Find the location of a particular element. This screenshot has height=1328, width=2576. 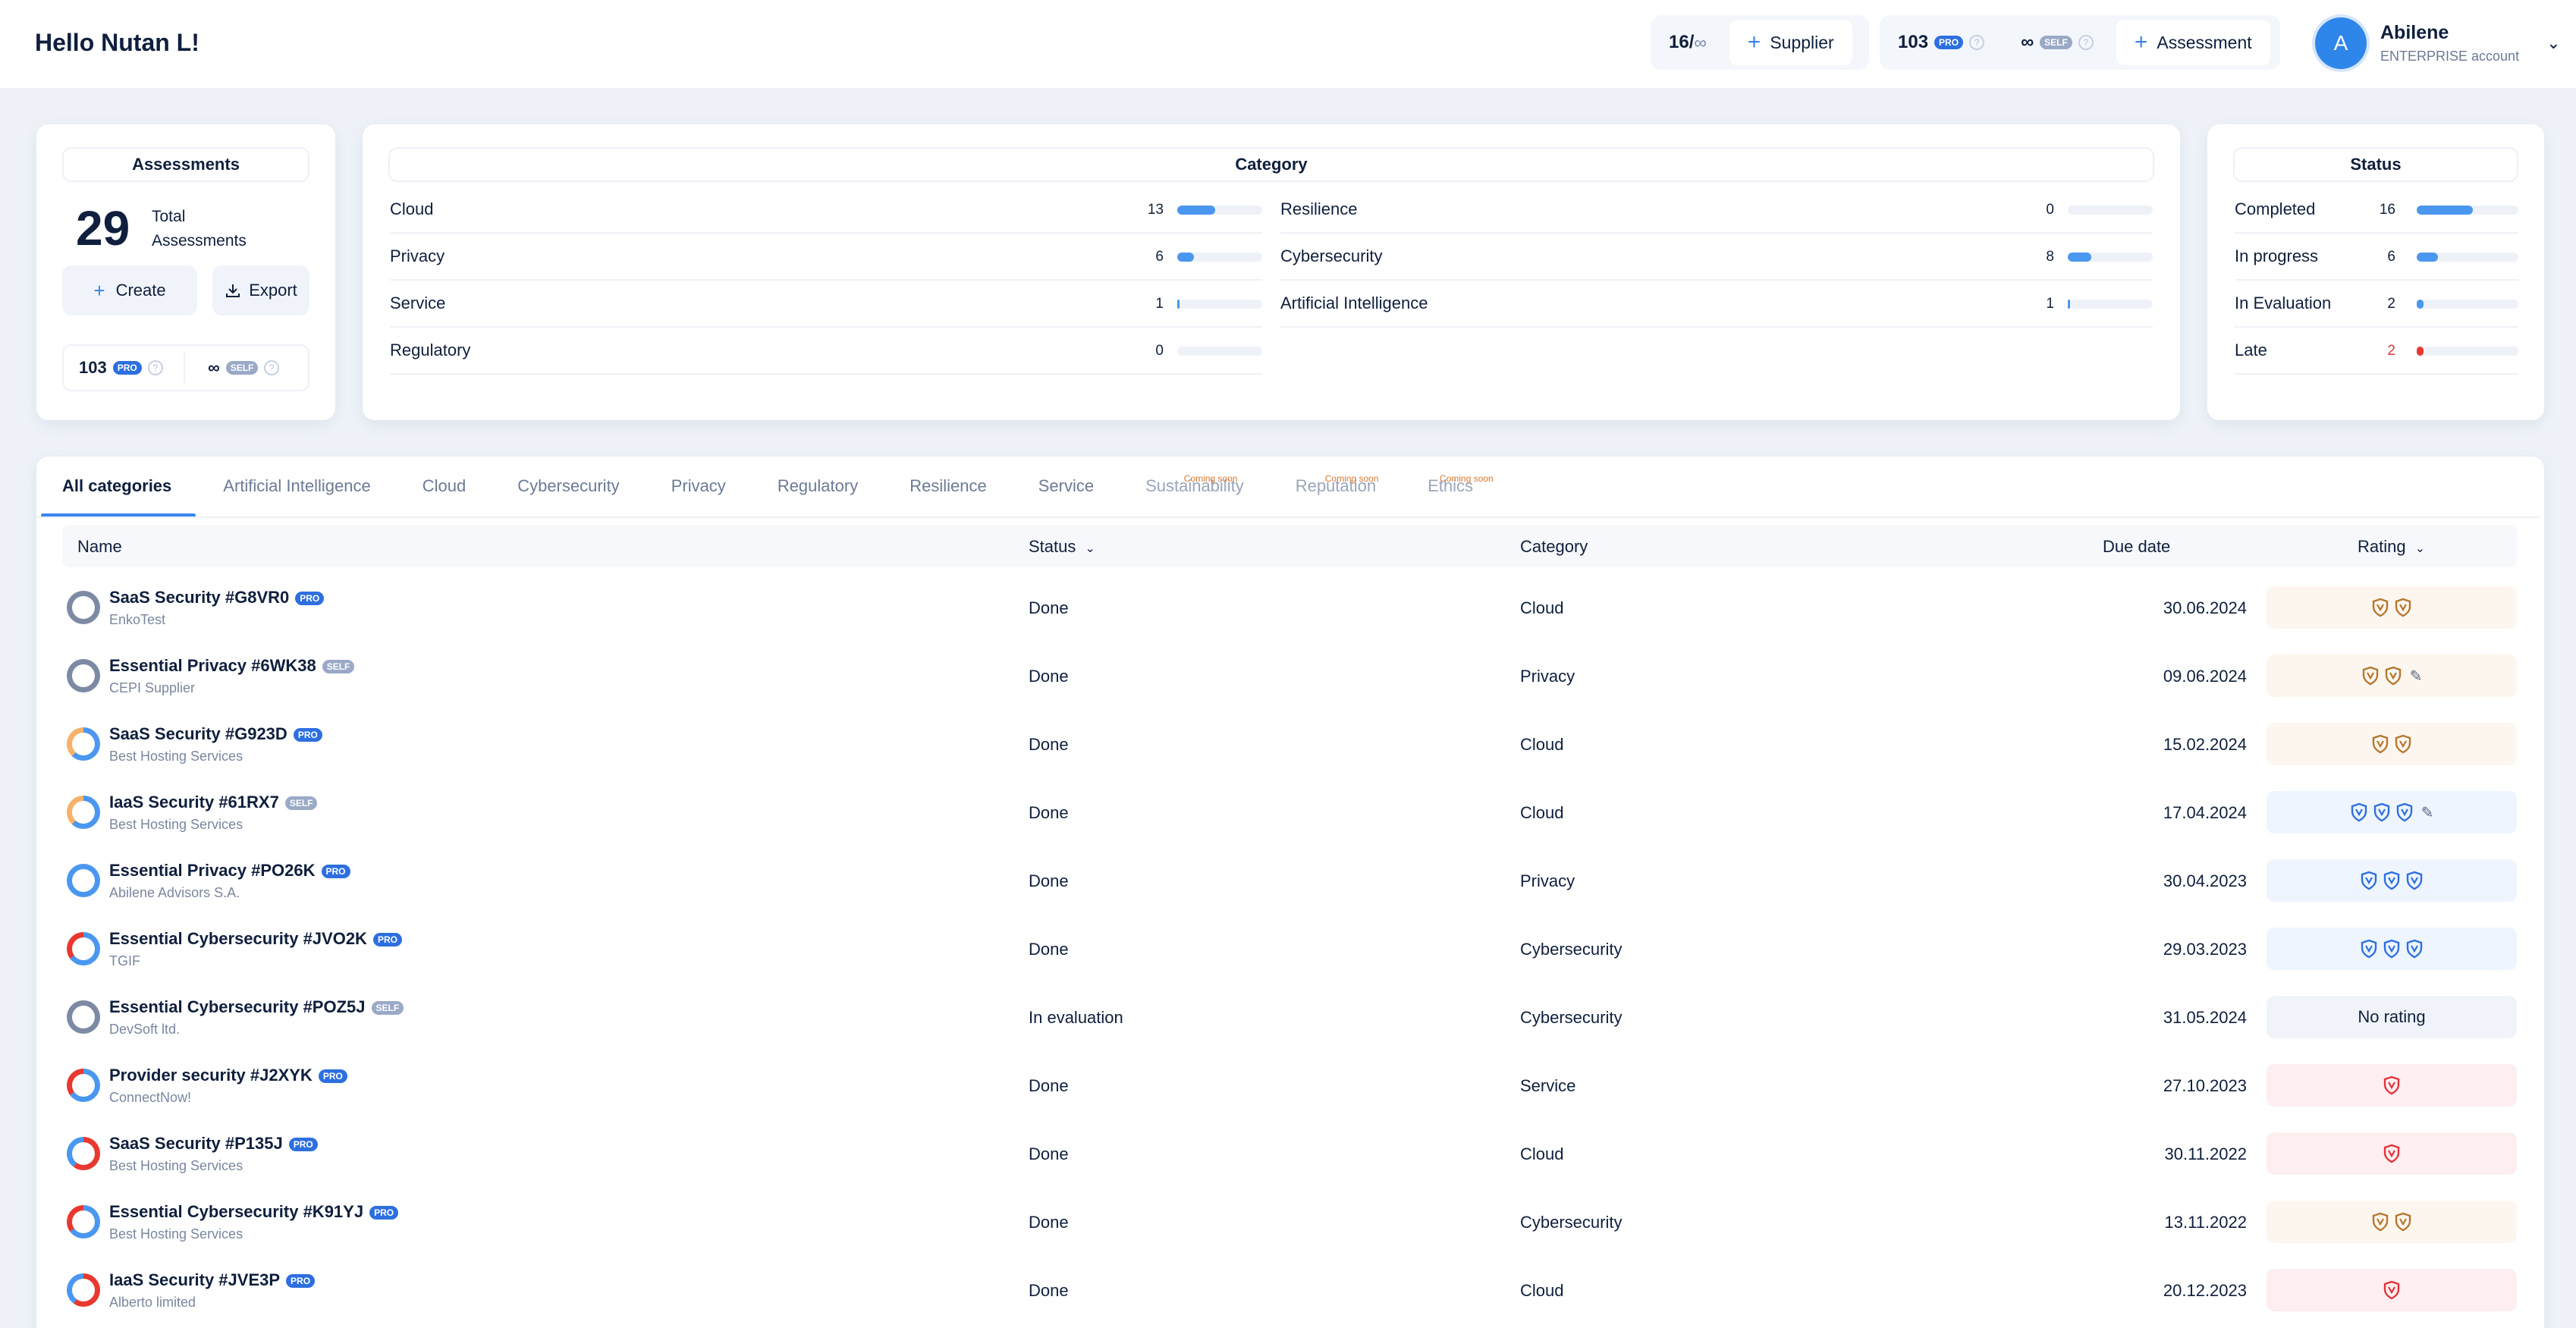

column-header-name: Name is located at coordinates (99, 547).